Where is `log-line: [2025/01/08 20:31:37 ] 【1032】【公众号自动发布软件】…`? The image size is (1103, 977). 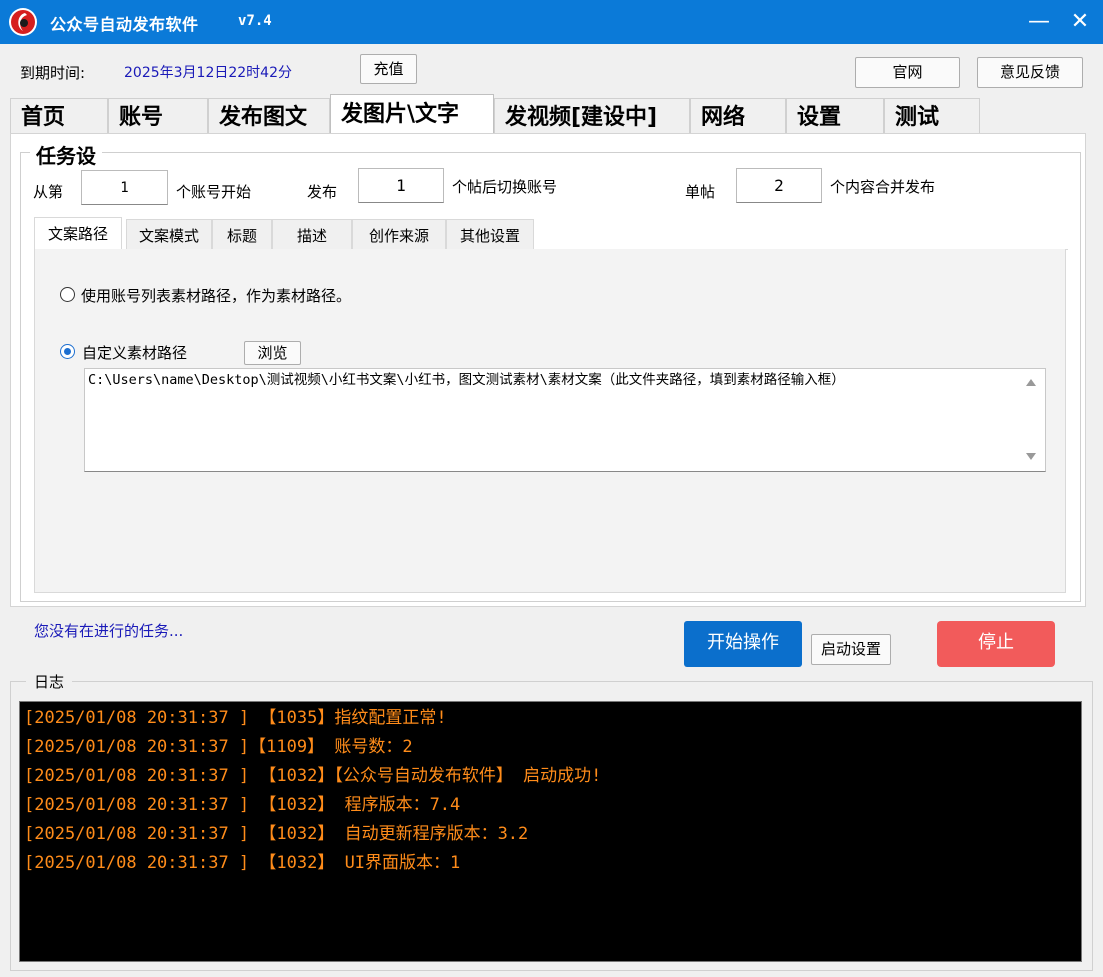 log-line: [2025/01/08 20:31:37 ] 【1032】【公众号自动发布软件】… is located at coordinates (313, 776).